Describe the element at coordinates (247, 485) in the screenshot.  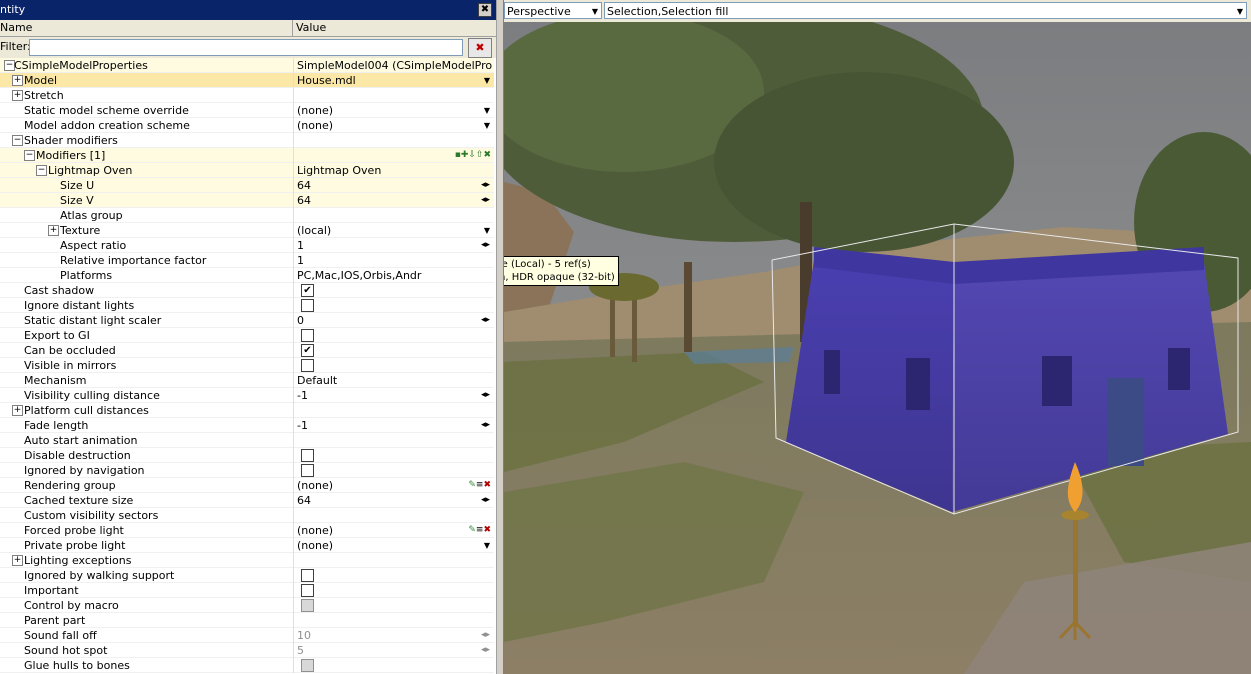
I see `property-row: Rendering group (none) ✎≡✖` at that location.